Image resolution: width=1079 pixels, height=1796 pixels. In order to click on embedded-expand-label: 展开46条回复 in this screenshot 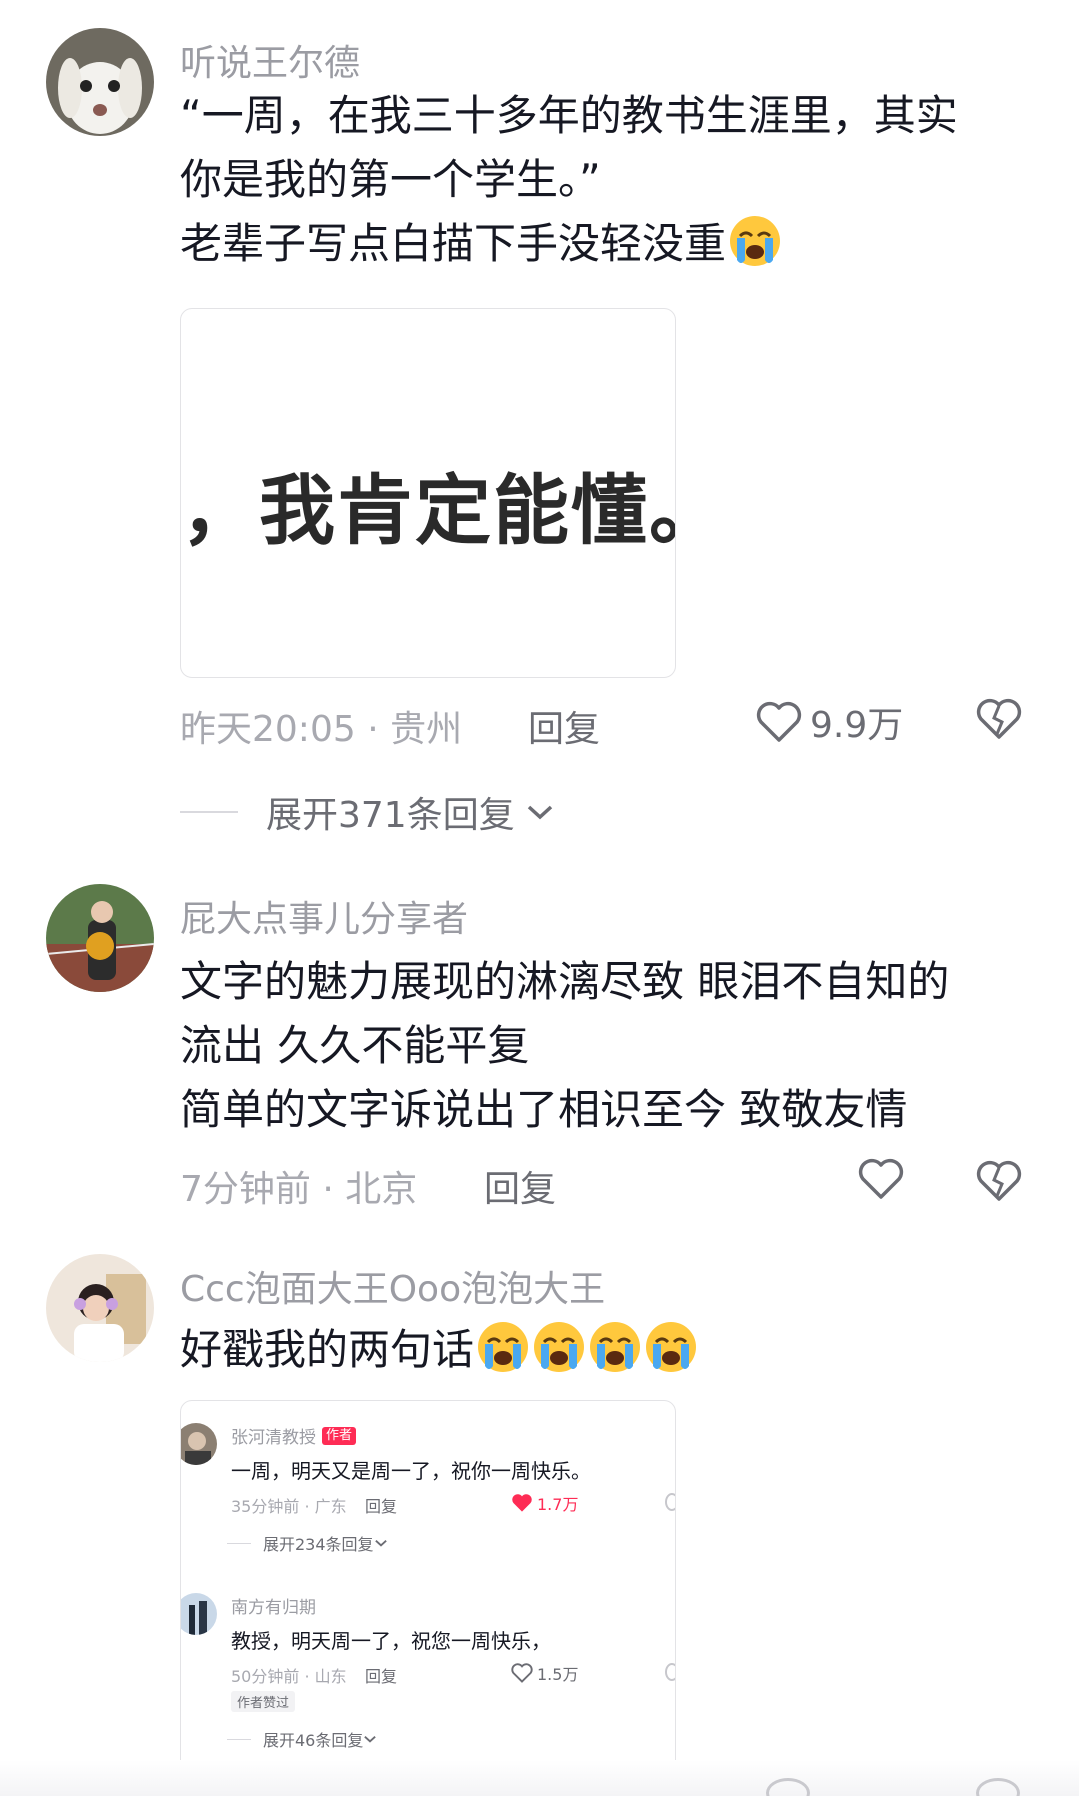, I will do `click(313, 1740)`.